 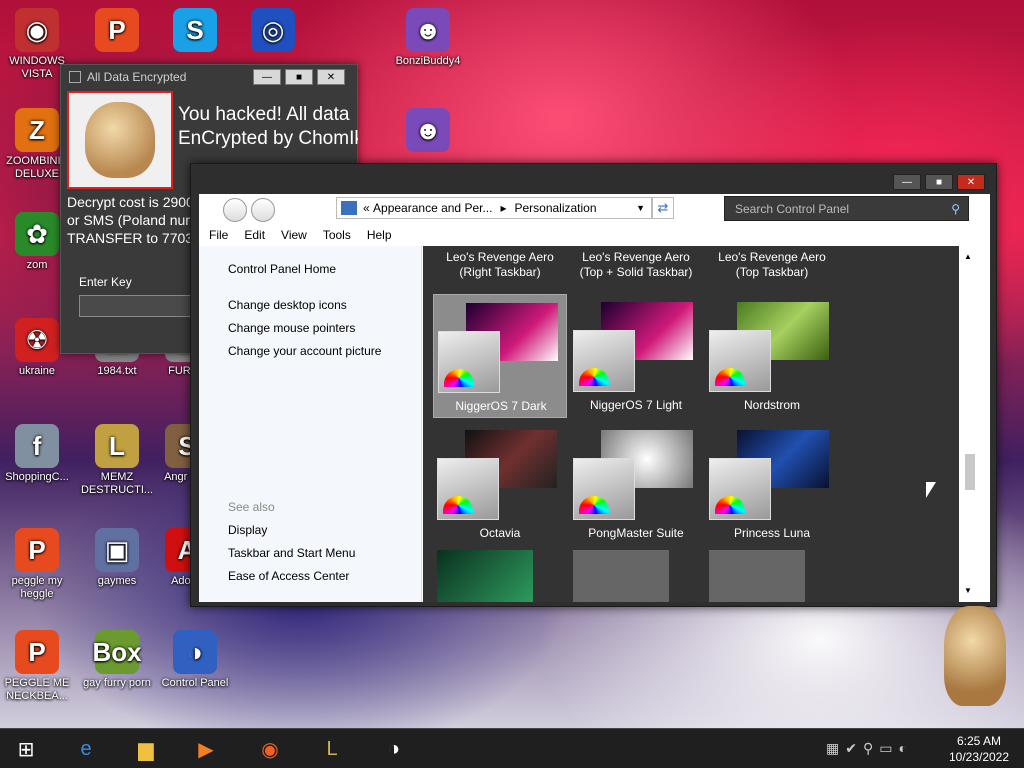 I want to click on menu-file: File, so click(x=218, y=235).